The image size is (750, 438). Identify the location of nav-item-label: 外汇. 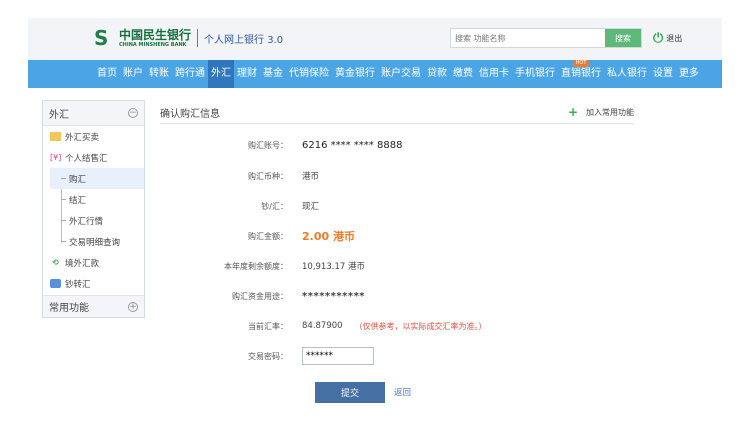
(221, 73).